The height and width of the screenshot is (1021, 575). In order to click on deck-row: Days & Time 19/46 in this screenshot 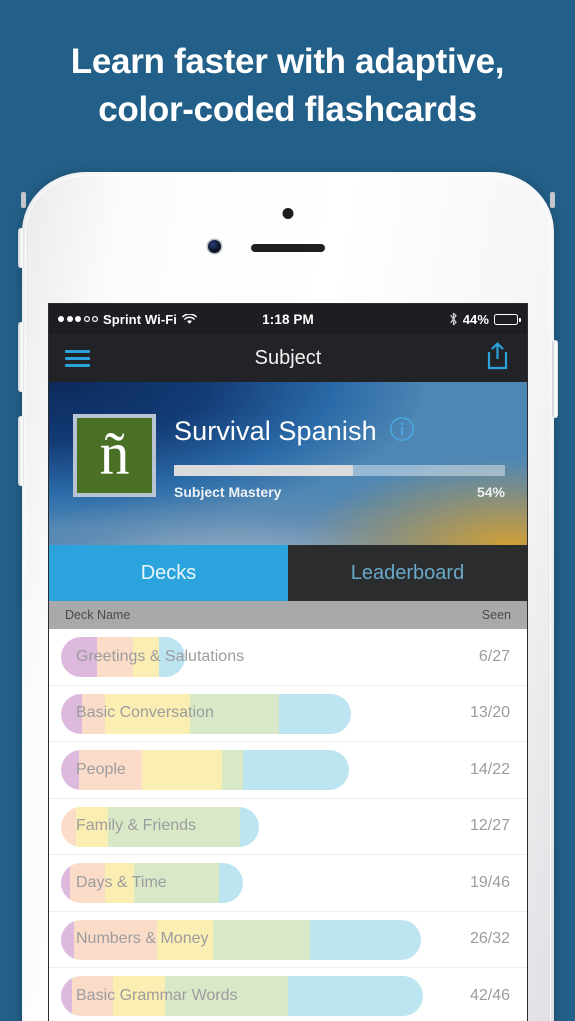, I will do `click(288, 883)`.